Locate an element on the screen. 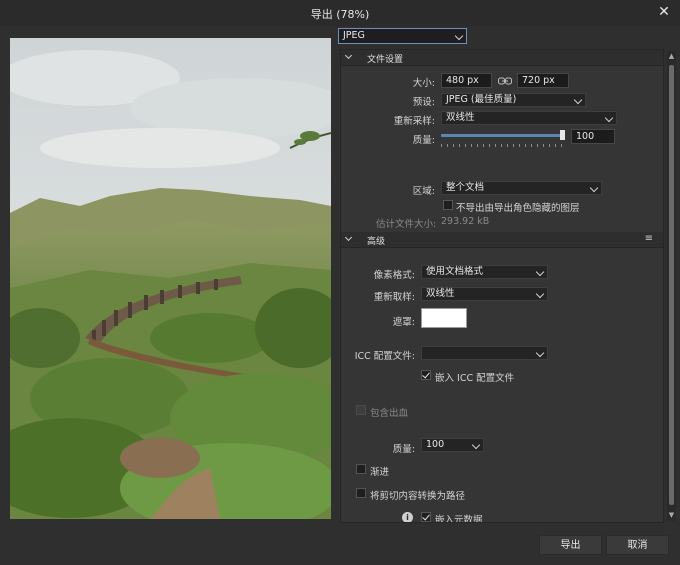 The height and width of the screenshot is (565, 680). panel-scrollbar: ▲ ▼ is located at coordinates (671, 286).